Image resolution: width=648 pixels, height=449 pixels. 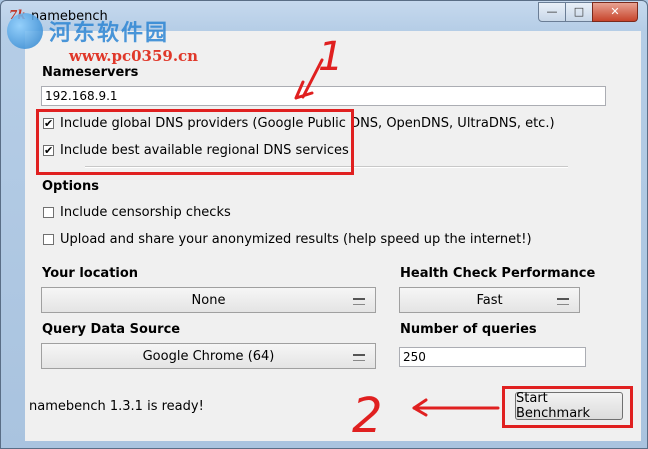 I want to click on health-dropdown: Fast, so click(x=489, y=300).